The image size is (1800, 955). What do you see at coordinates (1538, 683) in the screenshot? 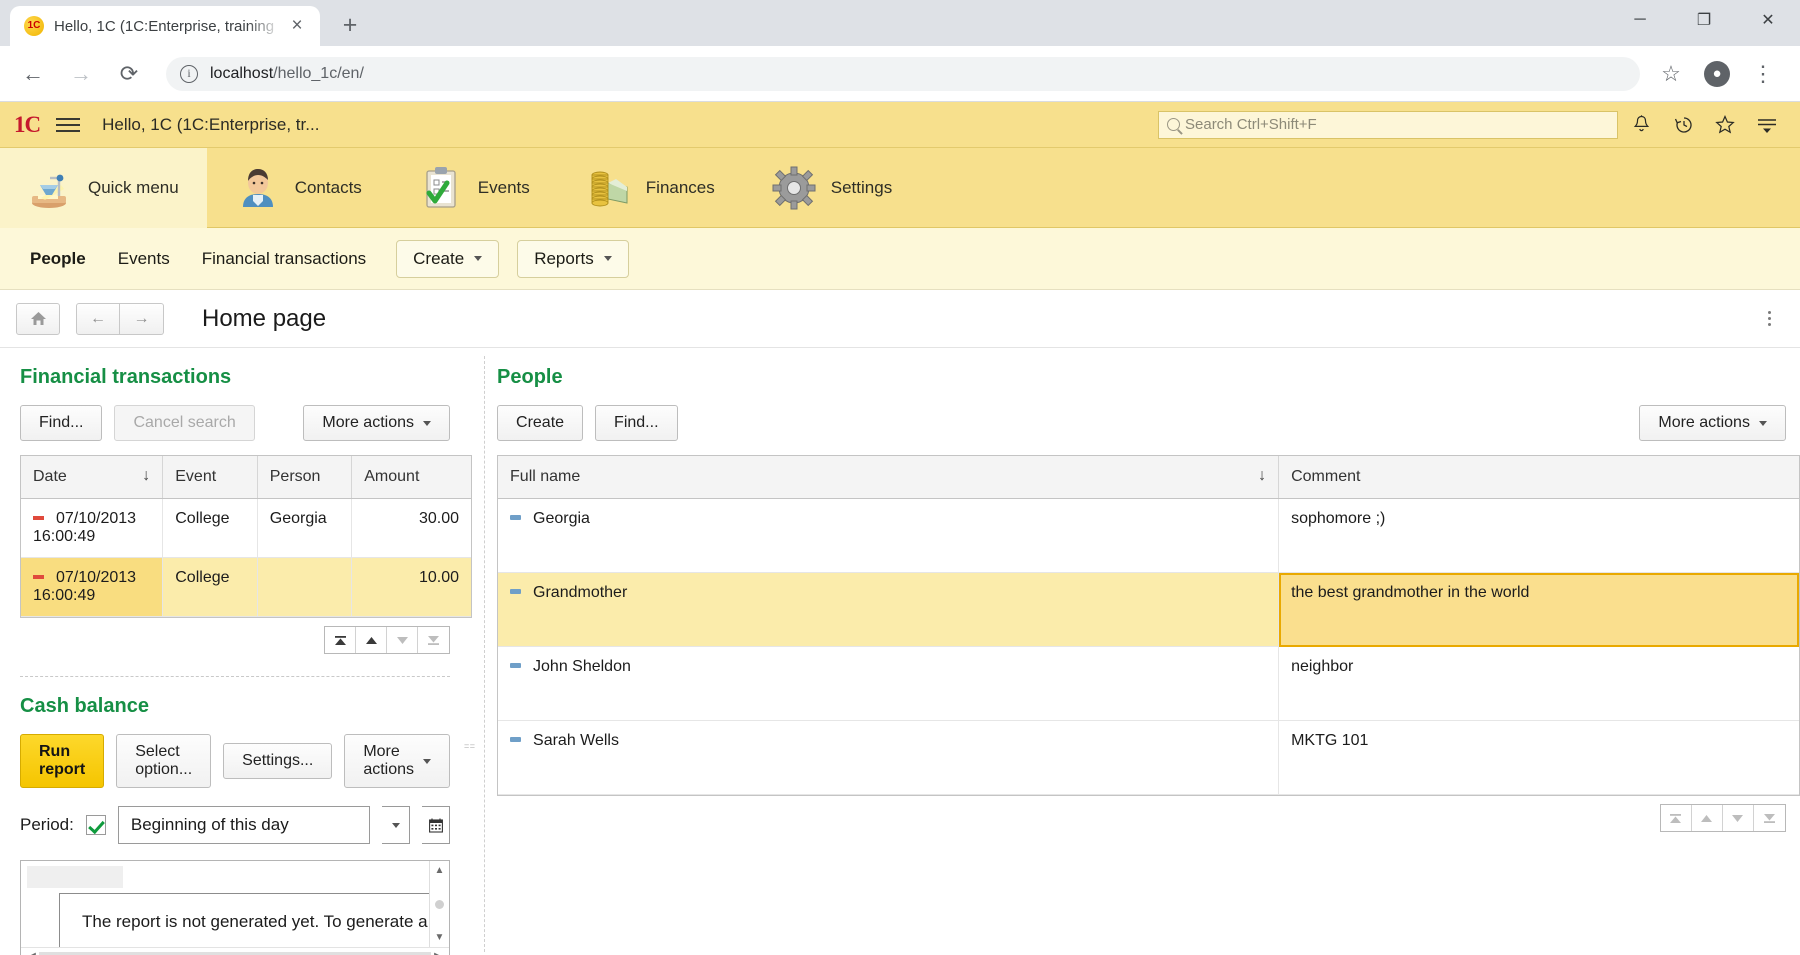
I see `cell-comment: neighbor` at bounding box center [1538, 683].